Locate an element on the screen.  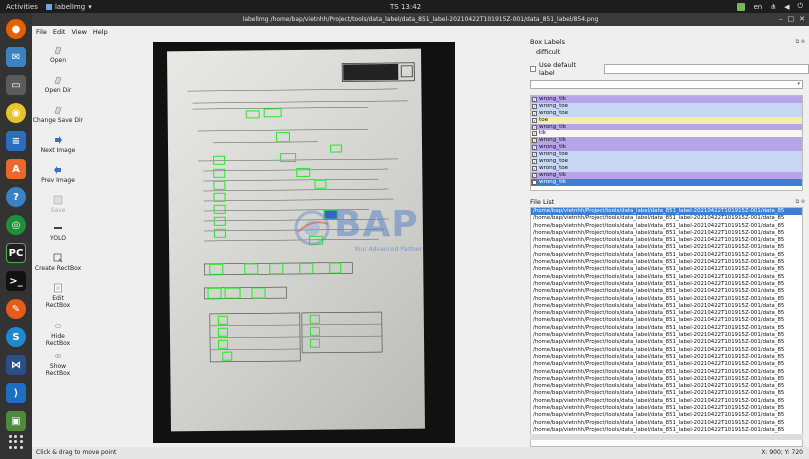
minimize-icon: – is located at coordinates (781, 19).